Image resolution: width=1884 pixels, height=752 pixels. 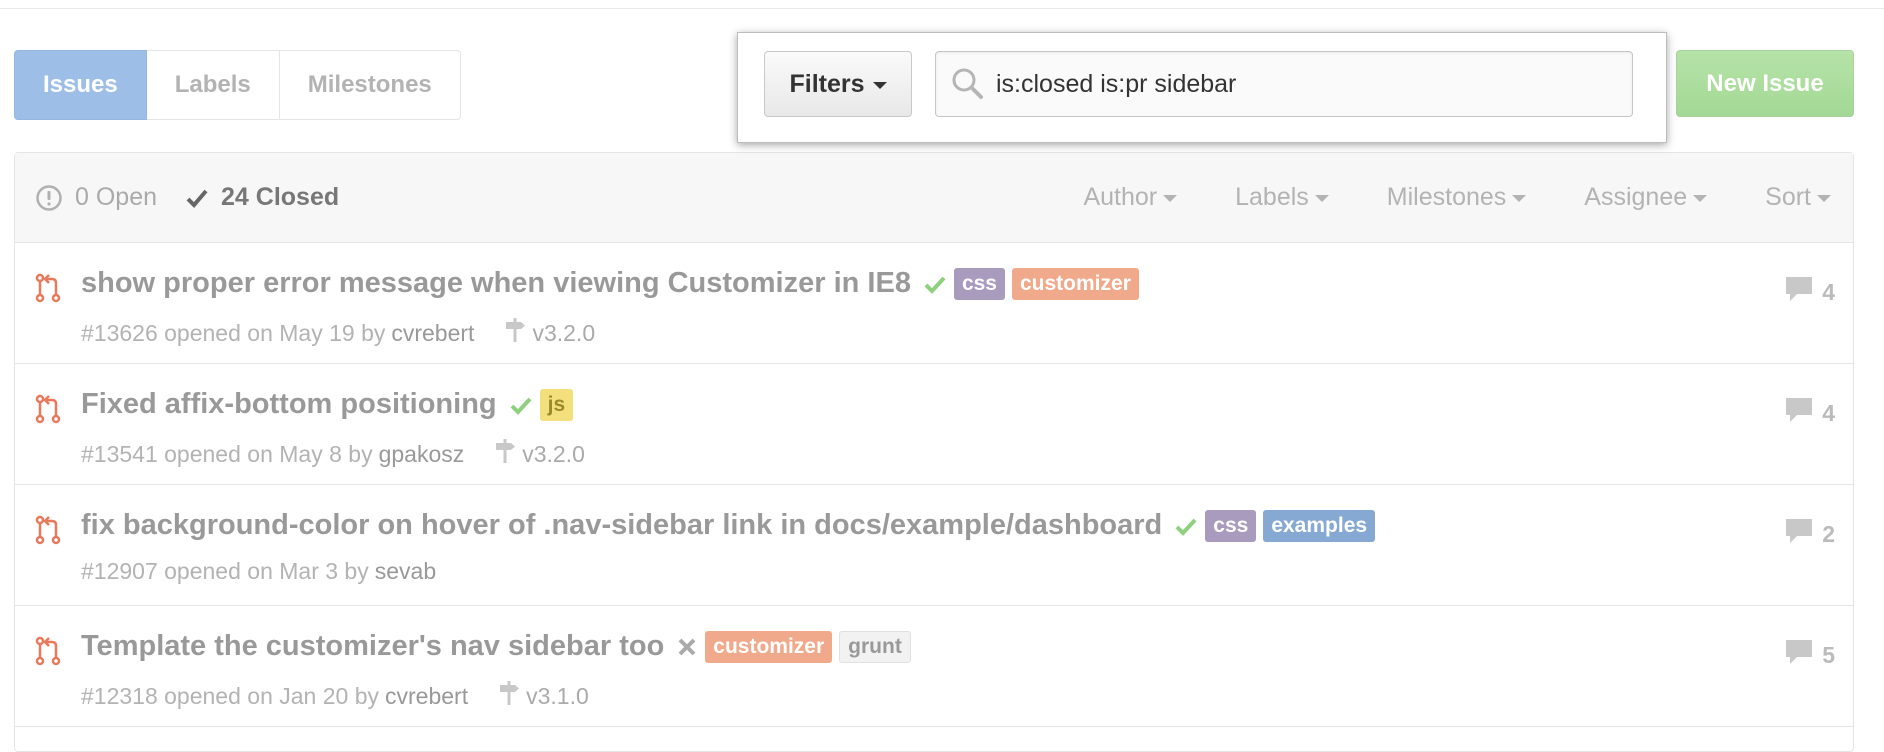 I want to click on open-state-link: 0 Open, so click(x=96, y=197).